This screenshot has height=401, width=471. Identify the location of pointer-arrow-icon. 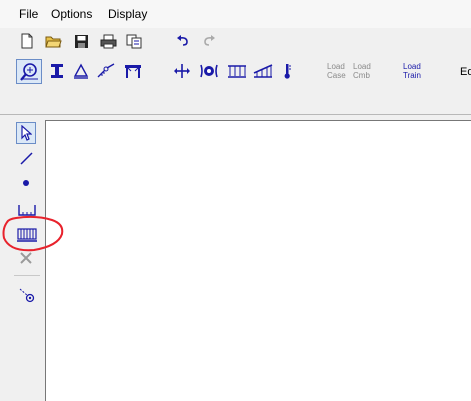
(26, 133).